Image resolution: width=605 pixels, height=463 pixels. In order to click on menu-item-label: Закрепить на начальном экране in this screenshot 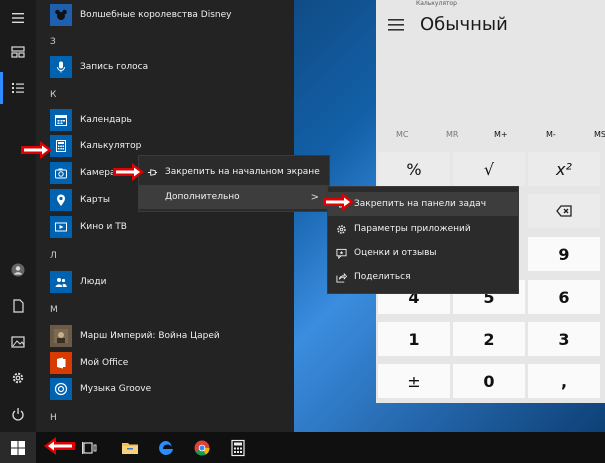, I will do `click(242, 172)`.